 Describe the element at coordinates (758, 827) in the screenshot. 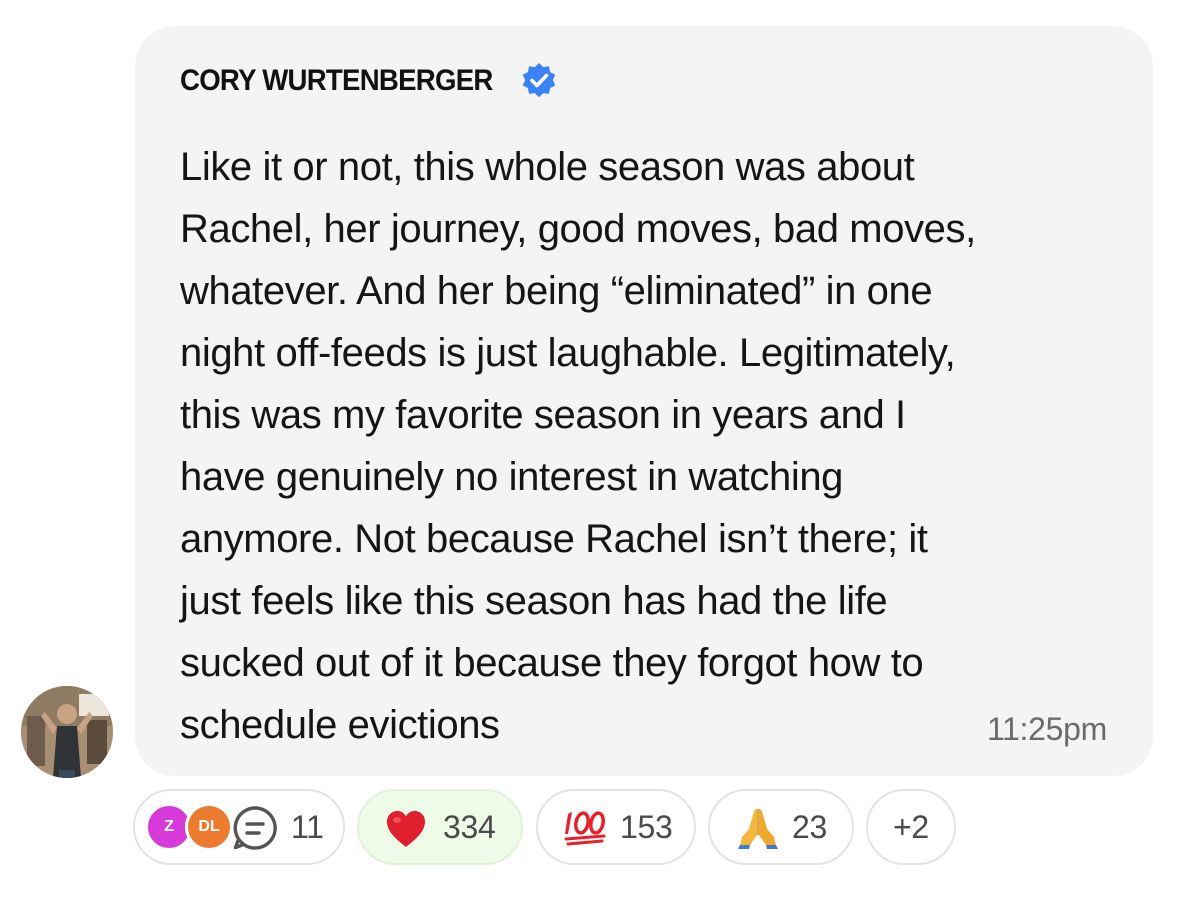

I see `folded-hands-icon` at that location.